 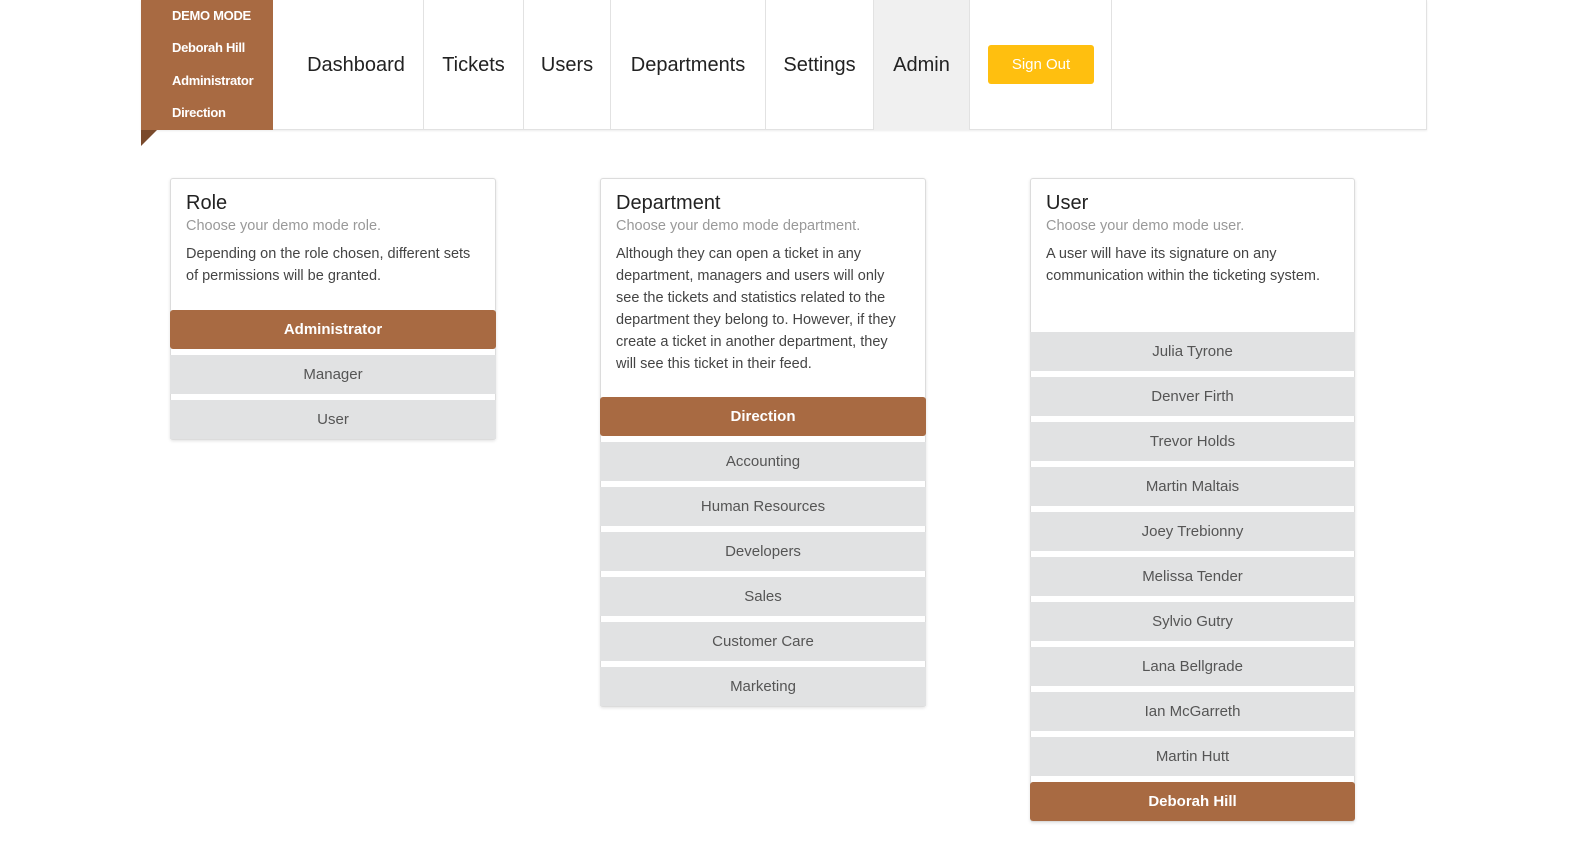 What do you see at coordinates (333, 329) in the screenshot?
I see `role-option-administrator: Administrator` at bounding box center [333, 329].